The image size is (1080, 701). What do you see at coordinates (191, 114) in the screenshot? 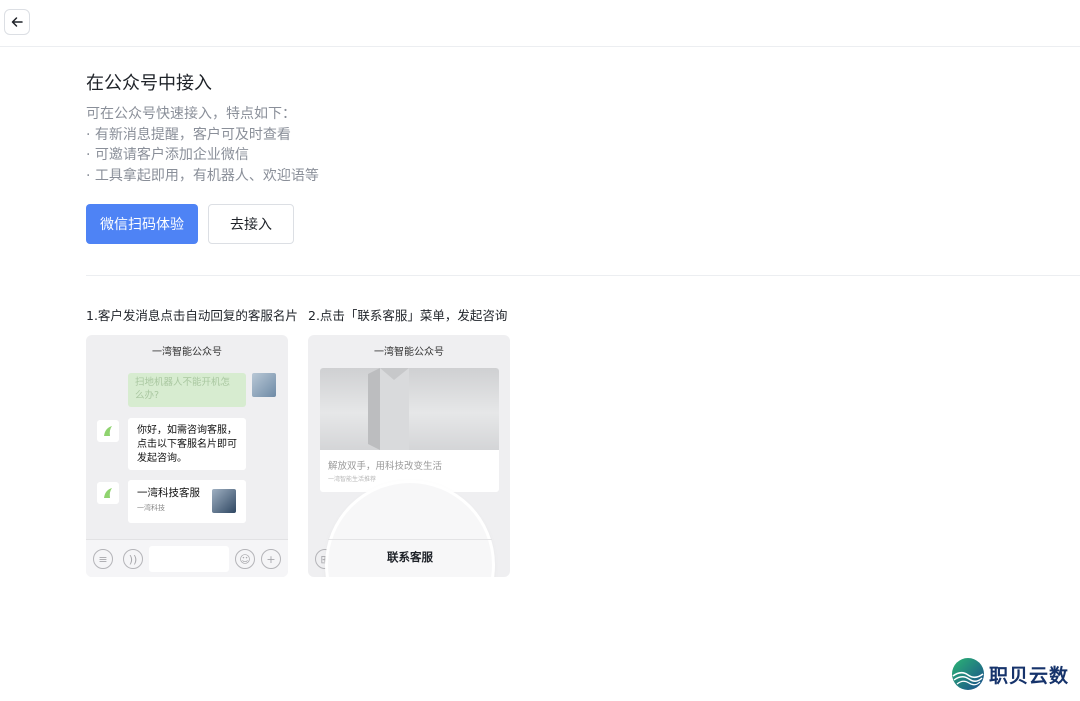
I see `intro-text: 可在公众号快速接入，特点如下：` at bounding box center [191, 114].